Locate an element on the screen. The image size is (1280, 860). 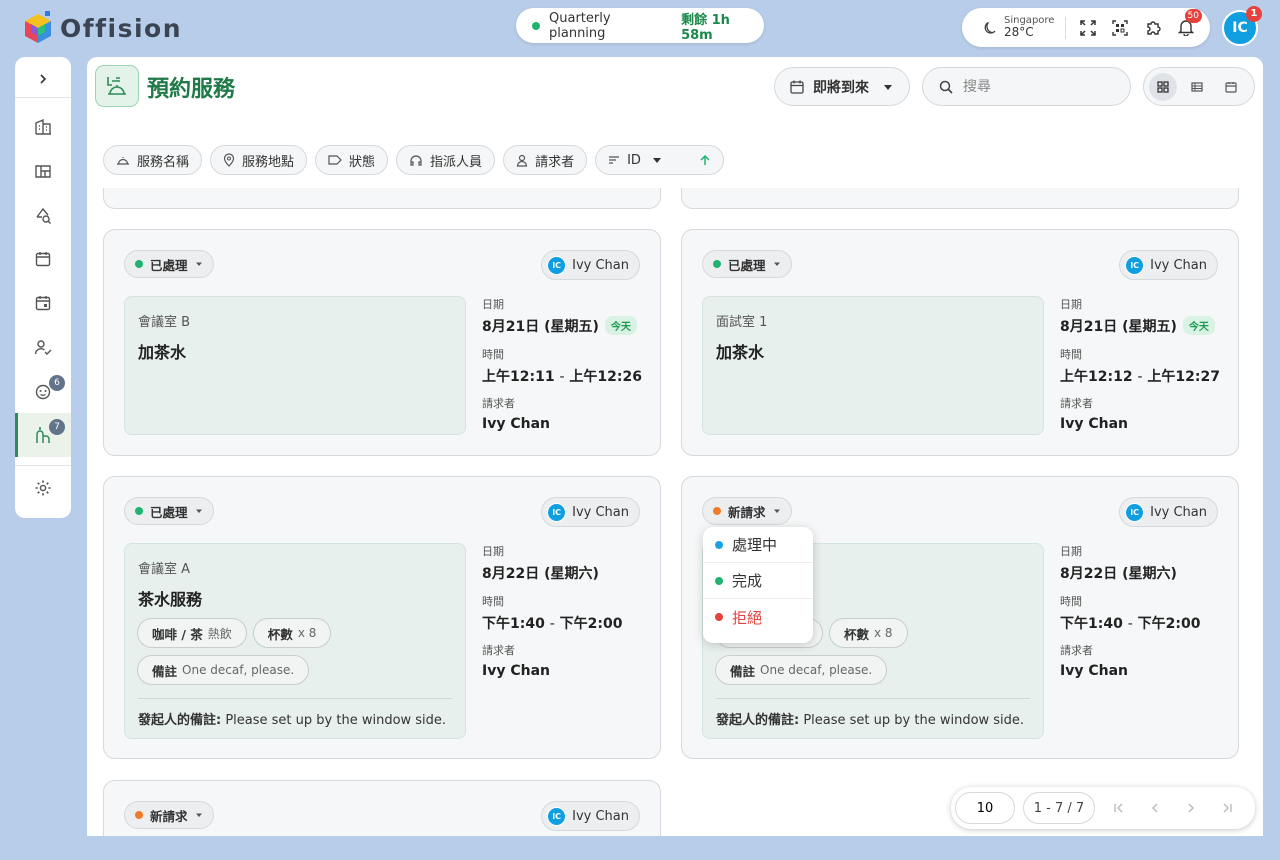
service-card: 新請求 IC Ivy Chan is located at coordinates (382, 808).